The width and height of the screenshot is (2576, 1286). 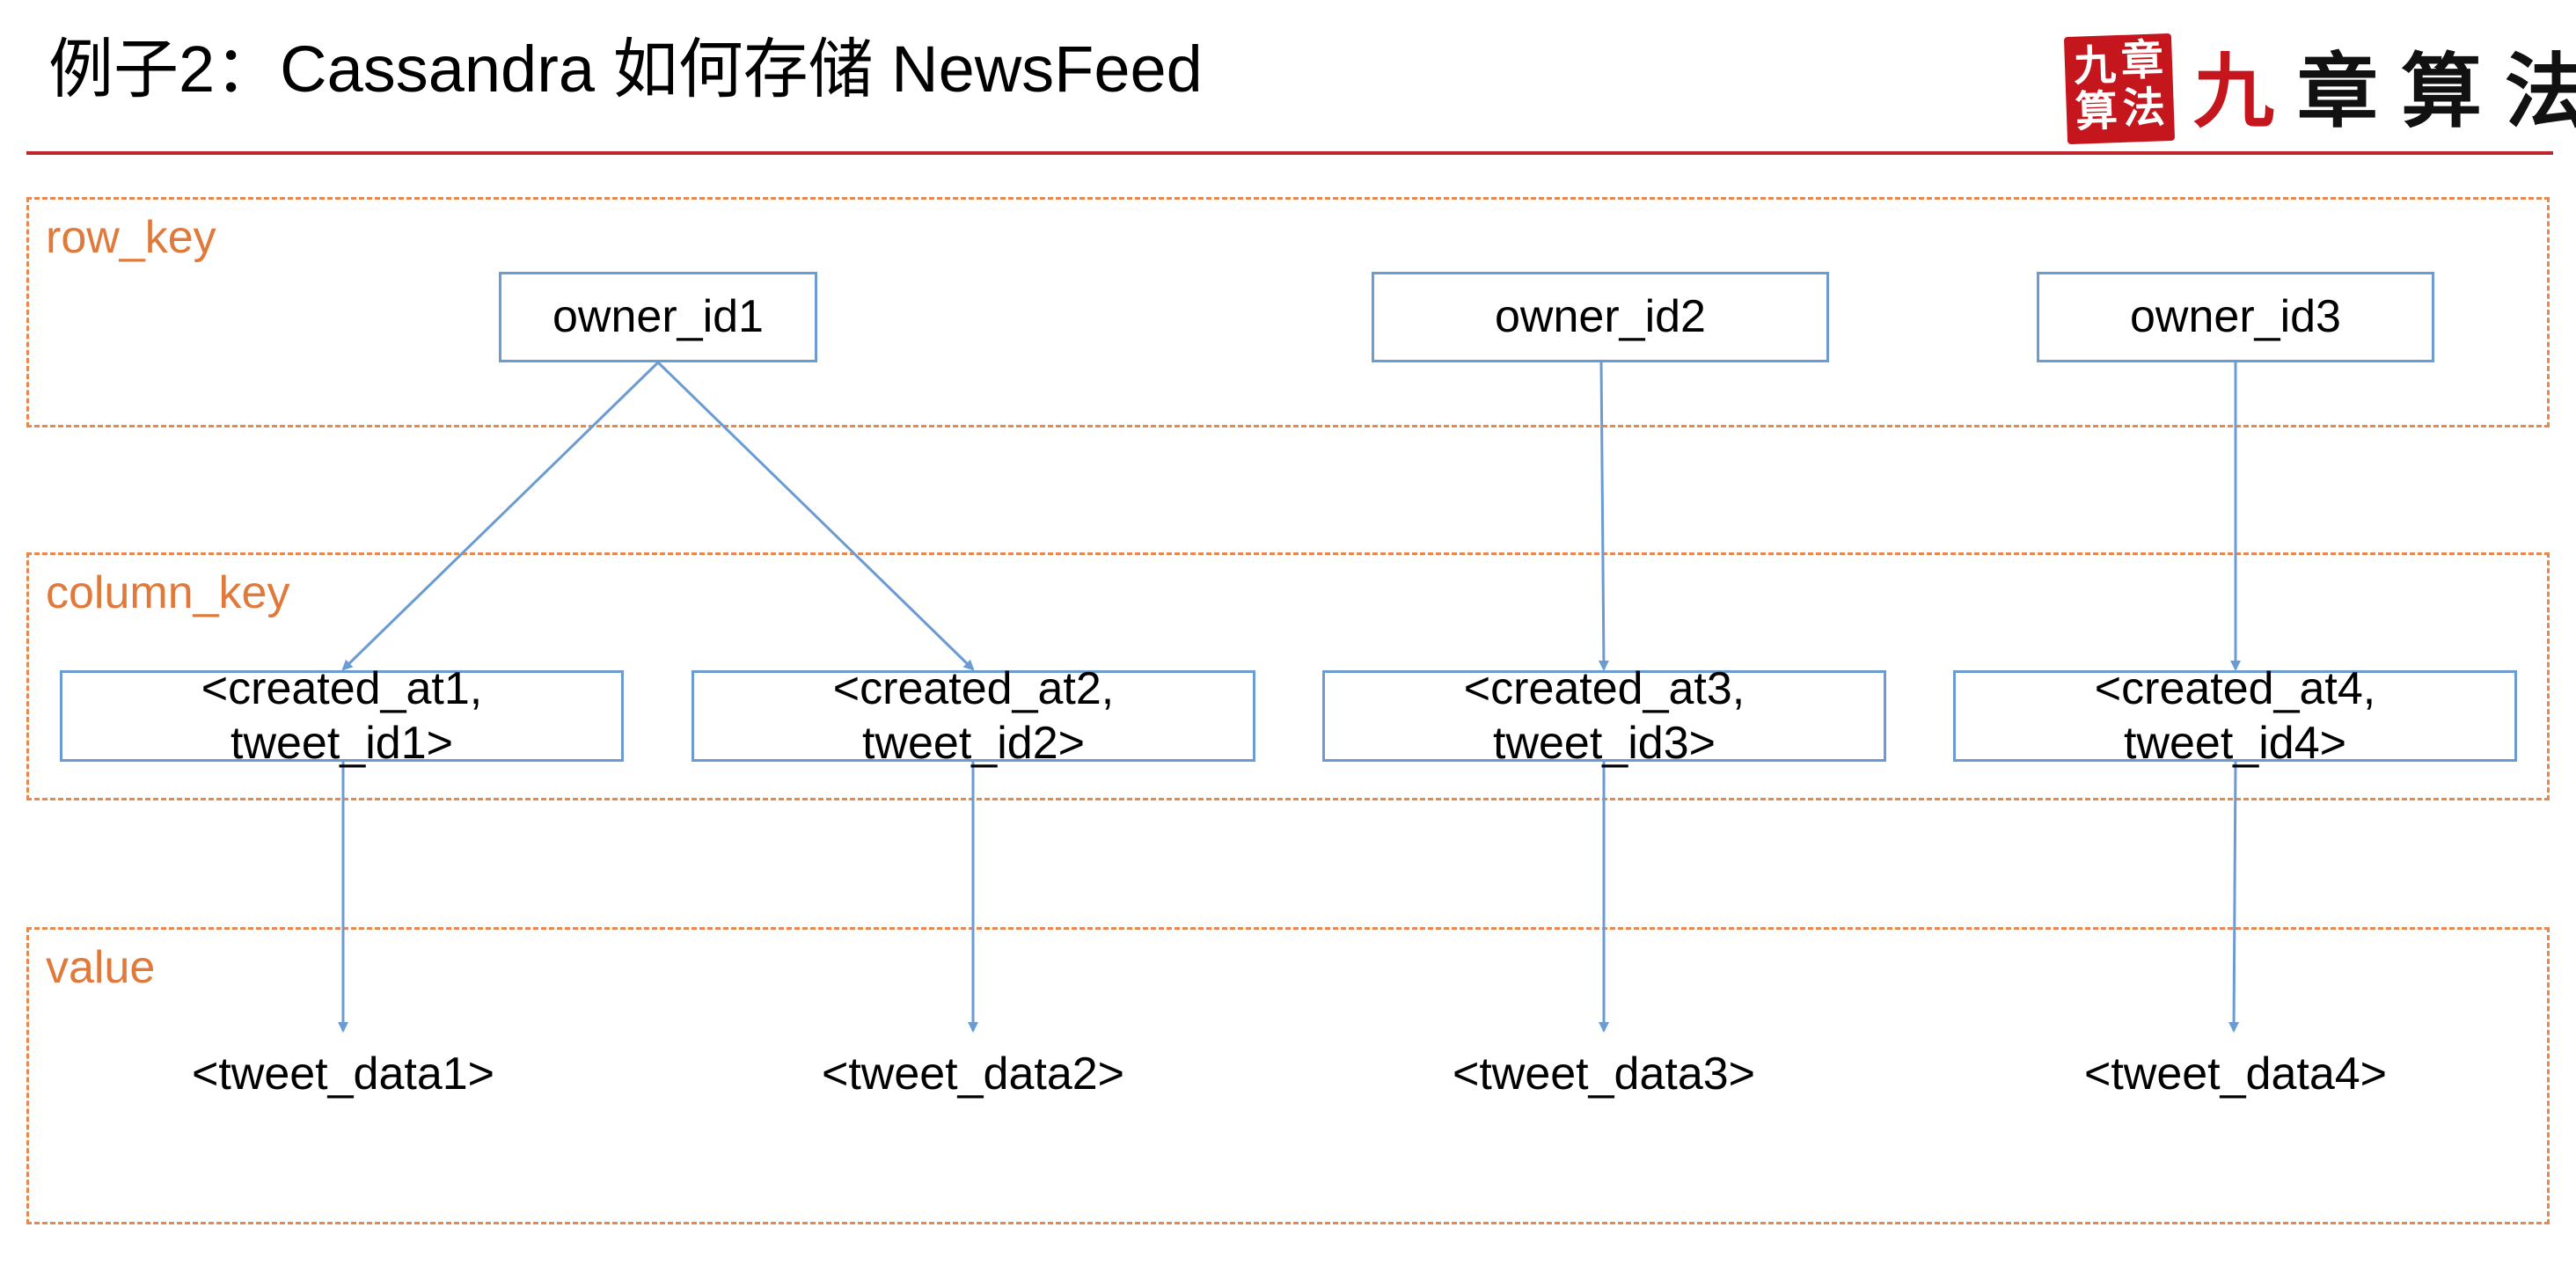 I want to click on title-divider, so click(x=1289, y=153).